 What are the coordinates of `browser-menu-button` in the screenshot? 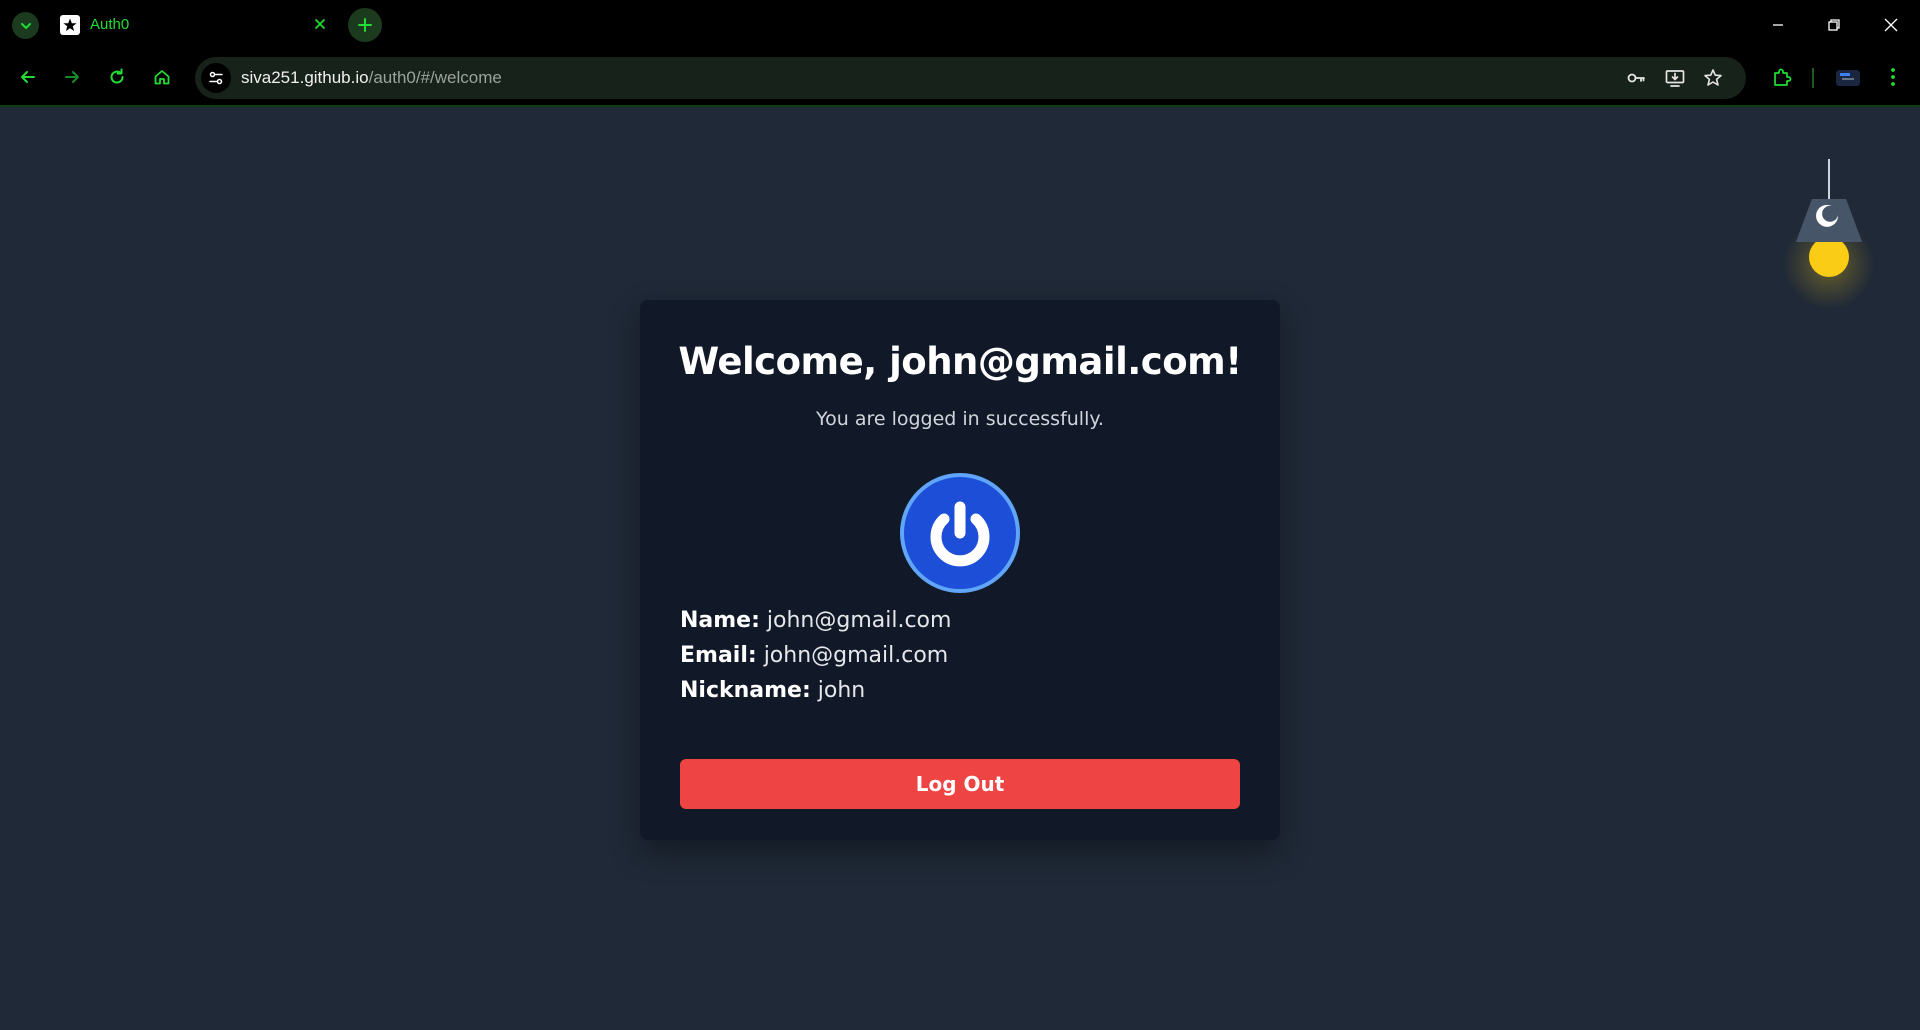 It's located at (1893, 77).